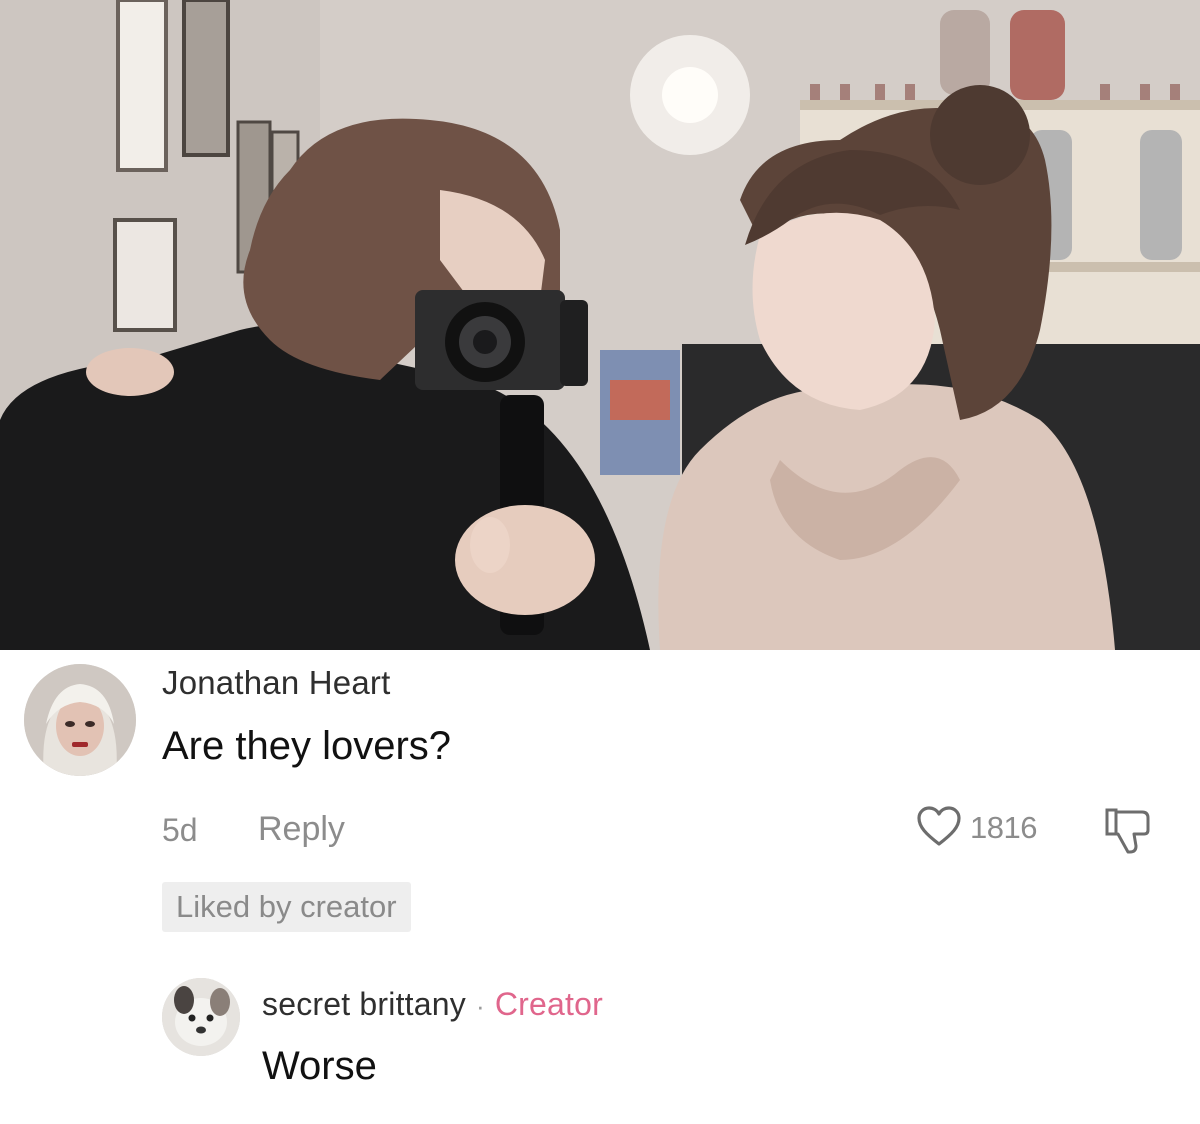 The width and height of the screenshot is (1200, 1124). Describe the element at coordinates (276, 683) in the screenshot. I see `comment-author-name: Jonathan Heart` at that location.